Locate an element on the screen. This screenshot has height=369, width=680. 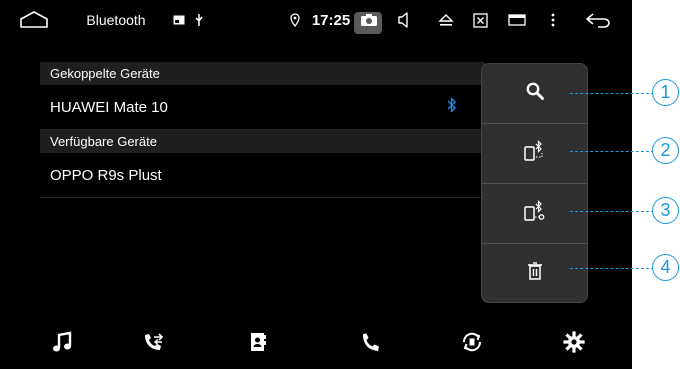
bluetooth-icon is located at coordinates (452, 107).